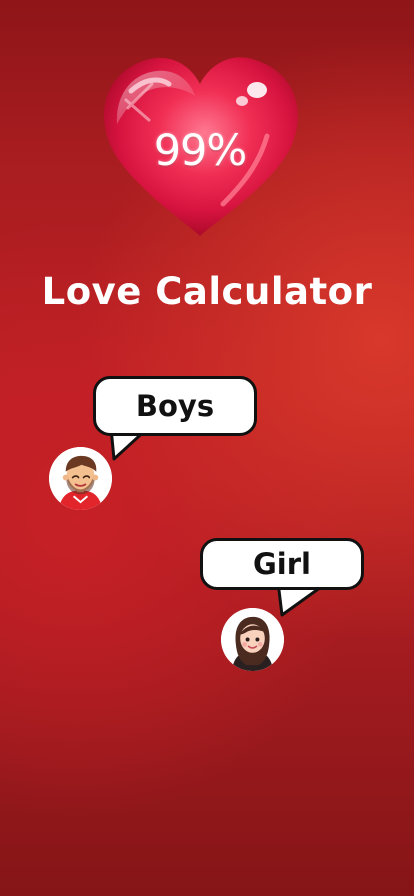 The width and height of the screenshot is (414, 896). I want to click on love-percentage-heart: 99%, so click(200, 147).